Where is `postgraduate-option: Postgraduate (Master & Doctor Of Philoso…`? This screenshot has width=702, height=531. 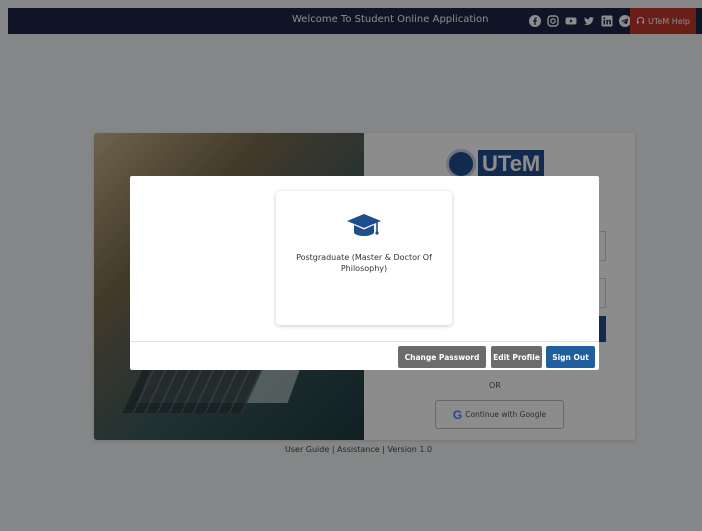
postgraduate-option: Postgraduate (Master & Doctor Of Philoso… is located at coordinates (364, 258).